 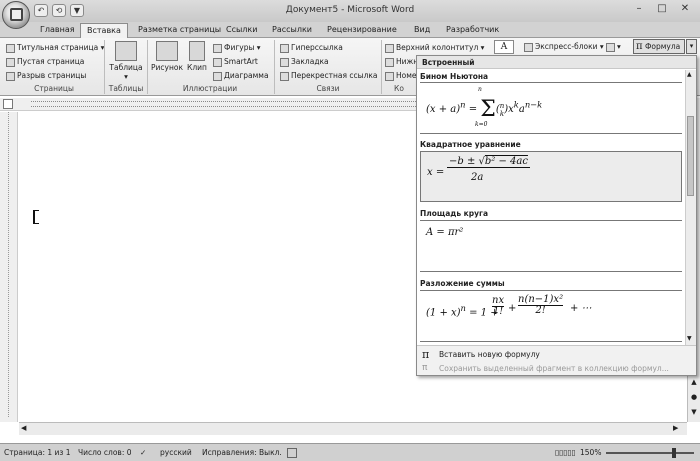 I want to click on equation-circle-area: A = πr², so click(x=445, y=232).